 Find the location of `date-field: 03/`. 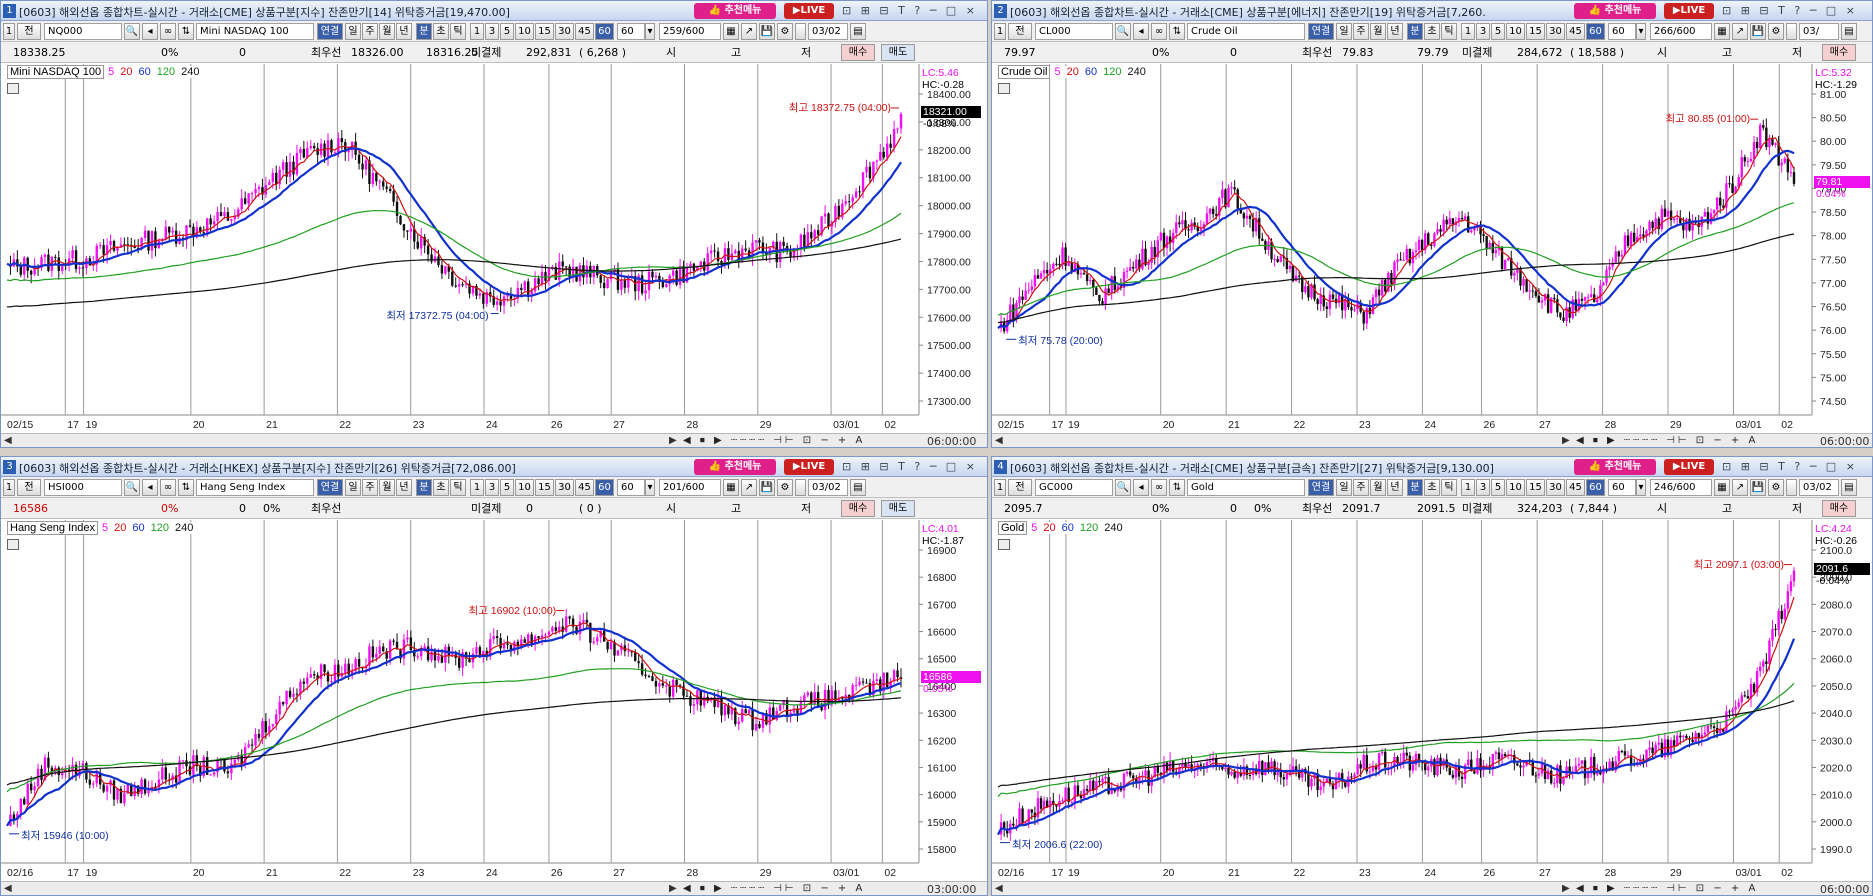

date-field: 03/ is located at coordinates (1819, 31).